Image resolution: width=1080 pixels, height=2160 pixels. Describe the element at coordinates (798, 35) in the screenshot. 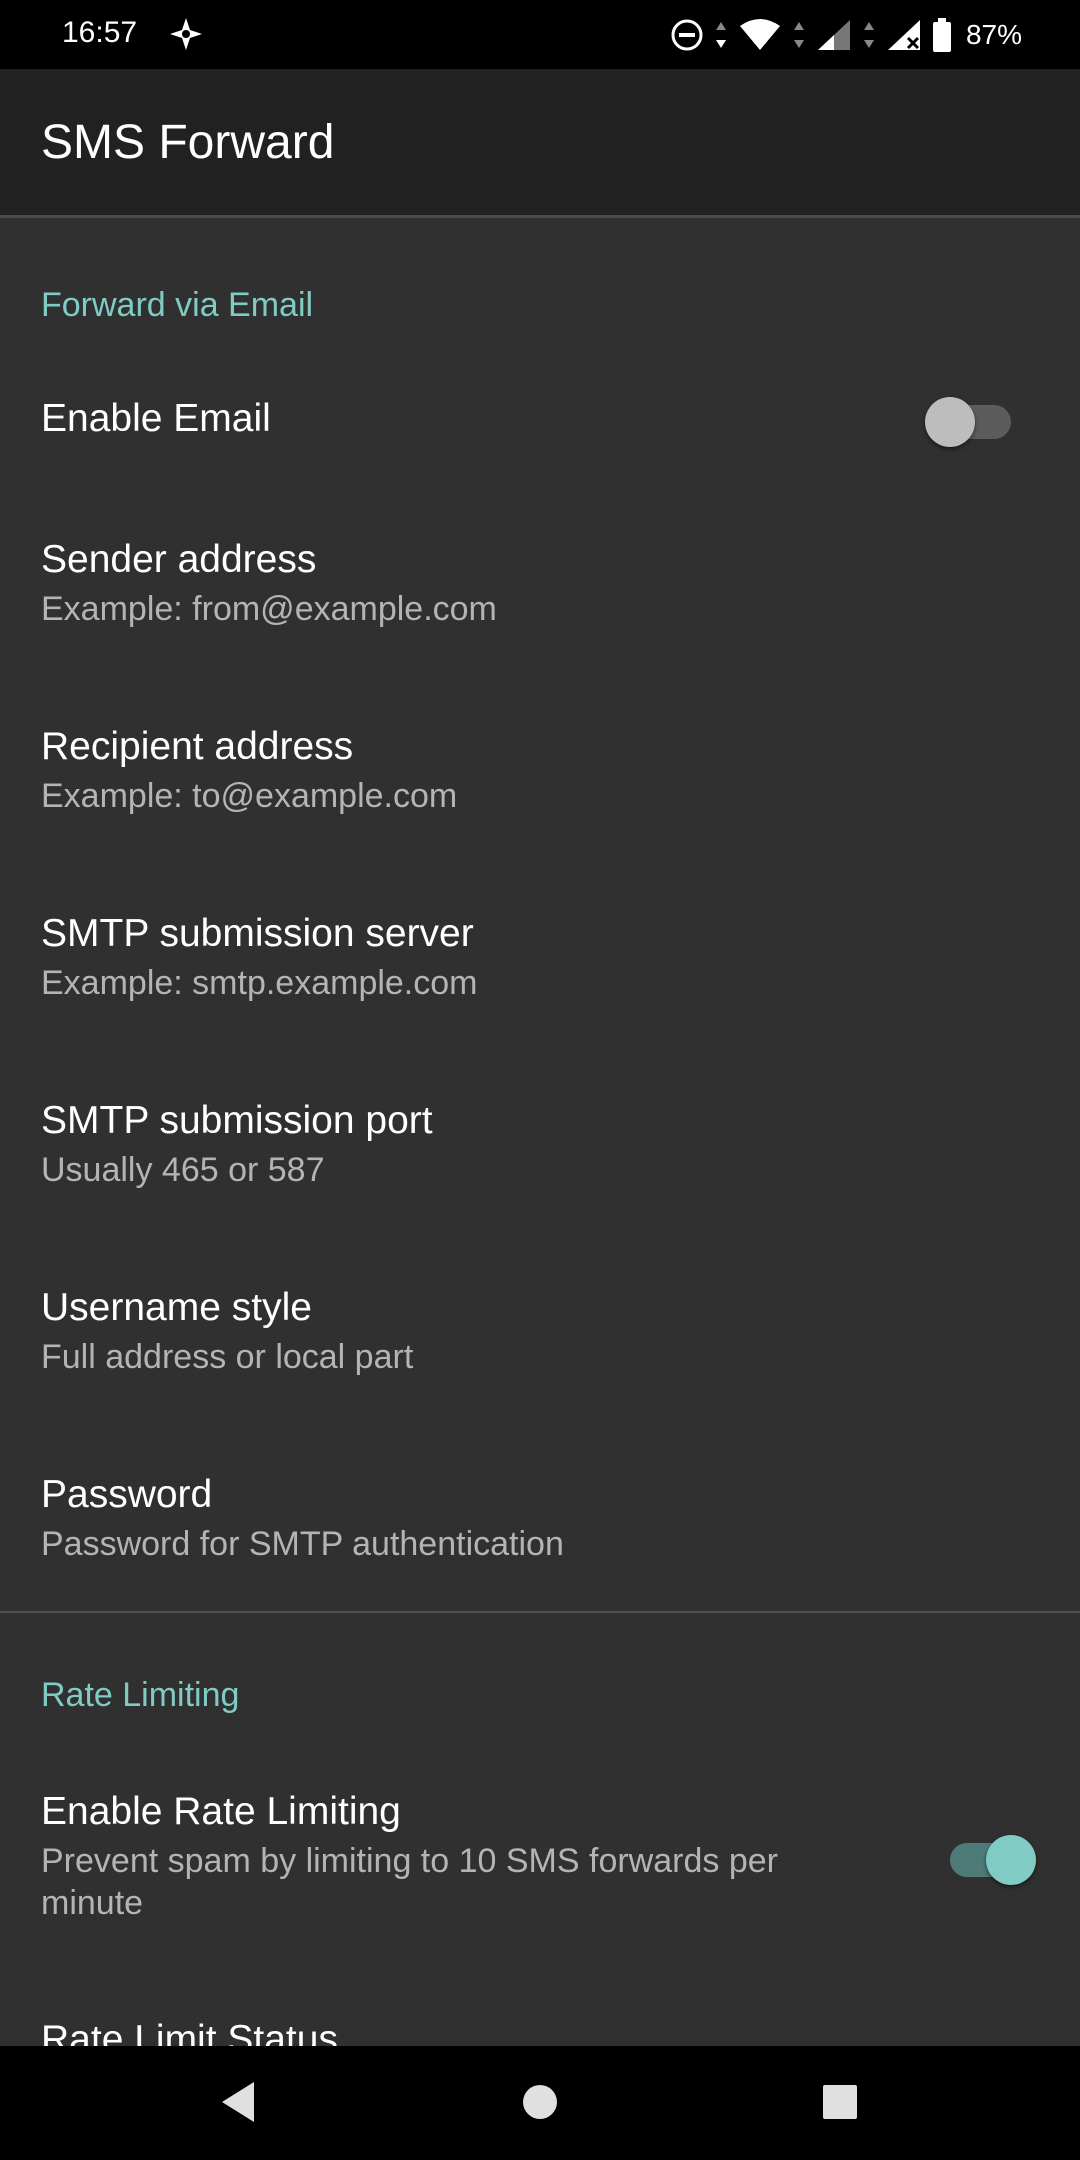

I see `wifi-activity-icon` at that location.